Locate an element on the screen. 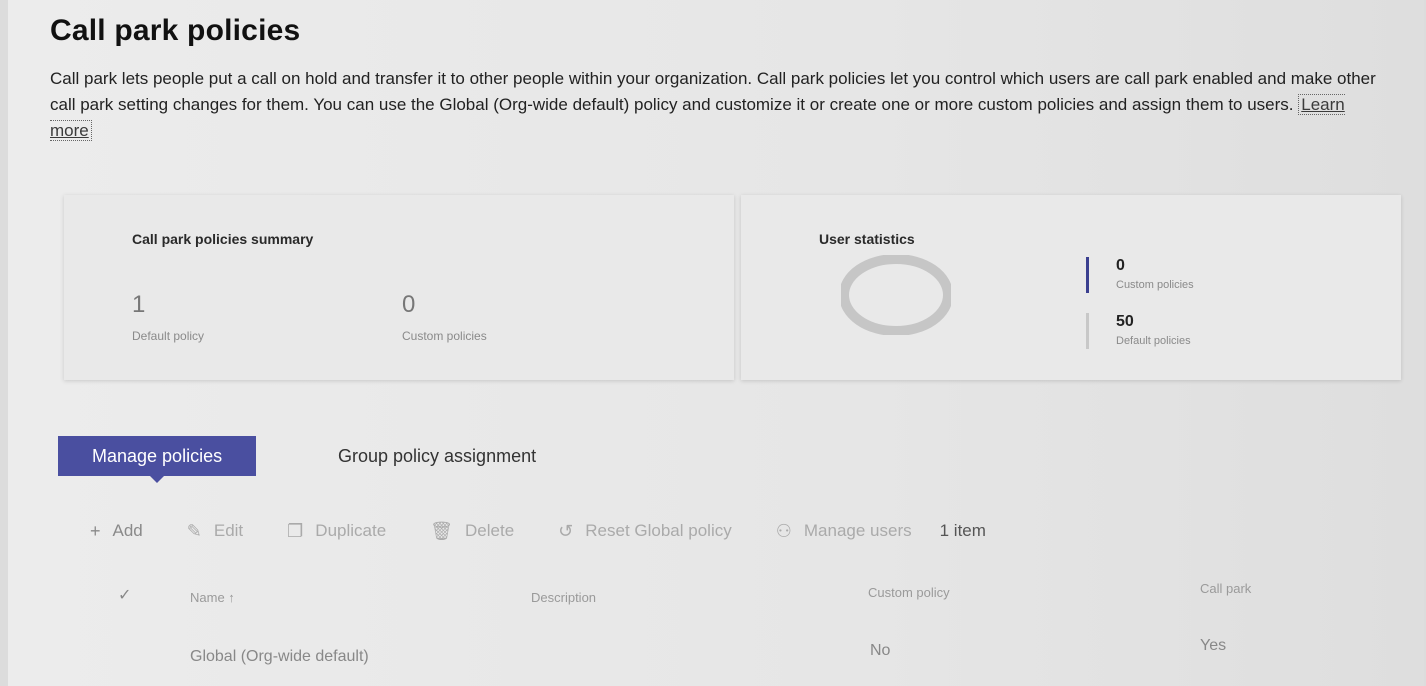 This screenshot has height=686, width=1426. copy-icon: ❐ is located at coordinates (295, 530).